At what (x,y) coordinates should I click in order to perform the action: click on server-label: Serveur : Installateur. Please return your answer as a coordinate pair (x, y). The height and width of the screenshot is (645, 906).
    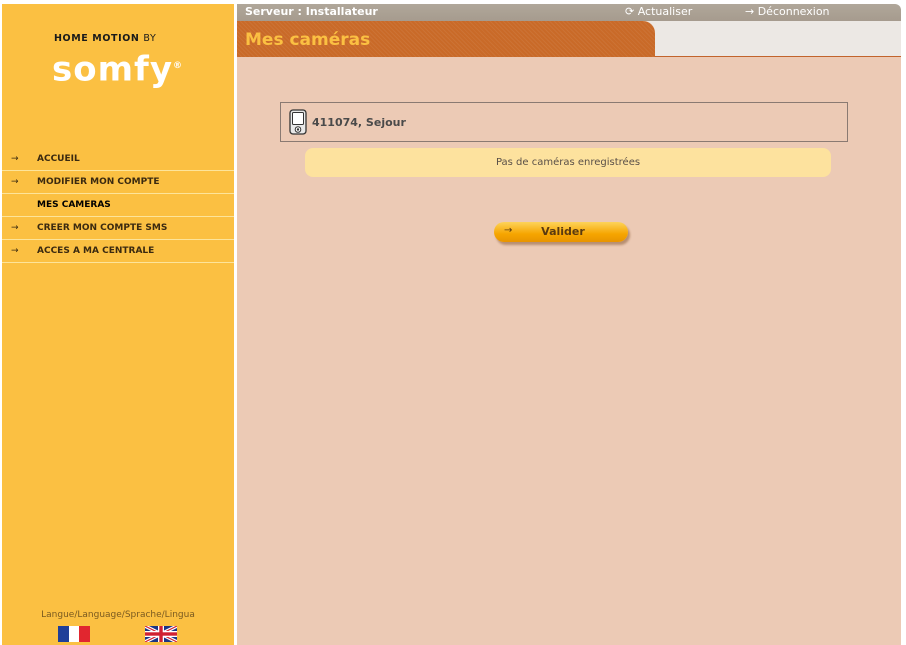
    Looking at the image, I should click on (311, 11).